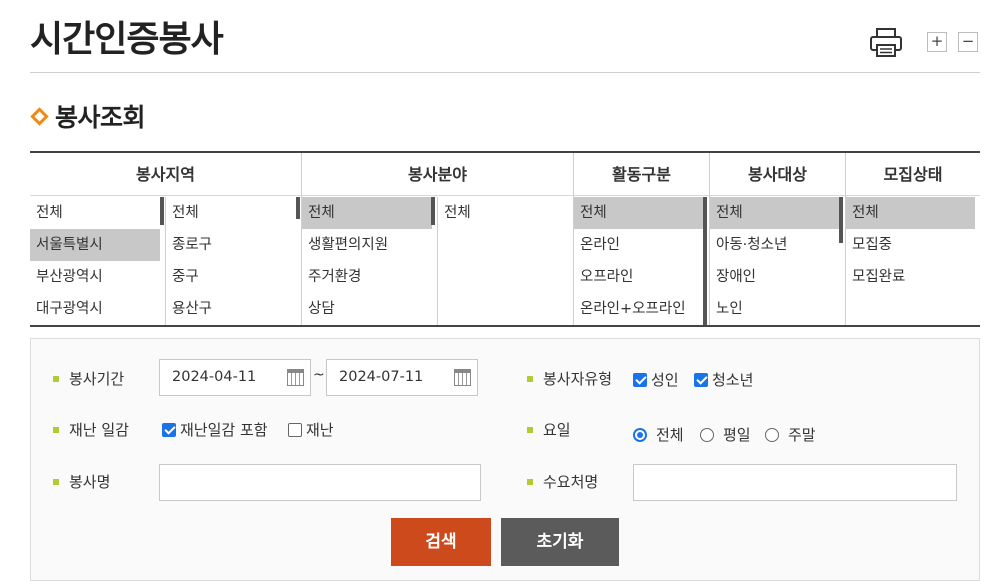 The width and height of the screenshot is (991, 587). What do you see at coordinates (639, 309) in the screenshot?
I see `list-item-activity: 온라인+오프라인` at bounding box center [639, 309].